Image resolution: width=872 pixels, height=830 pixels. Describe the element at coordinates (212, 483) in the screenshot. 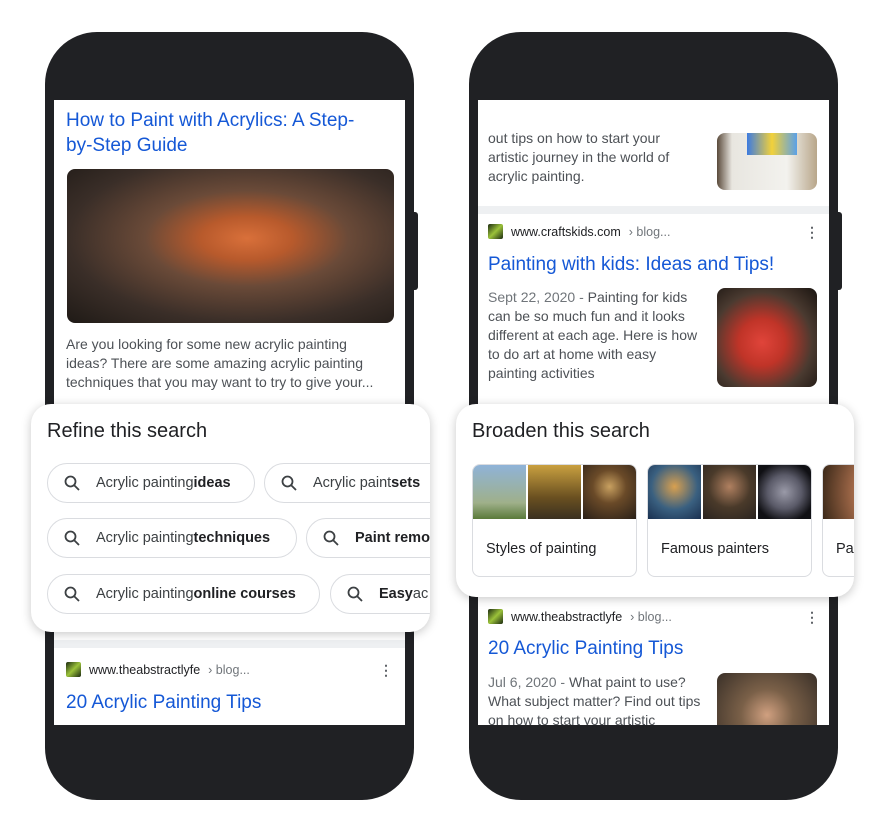

I see `chip-text-bold: ideas` at that location.